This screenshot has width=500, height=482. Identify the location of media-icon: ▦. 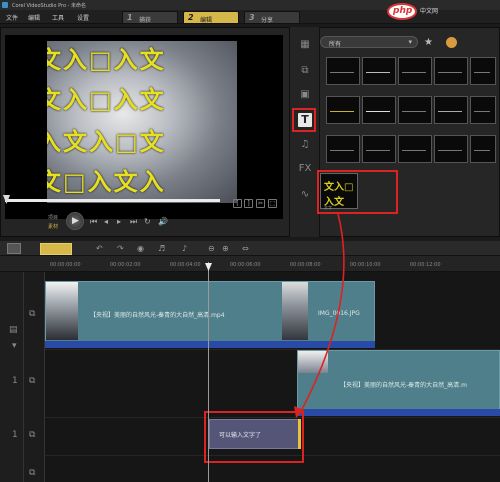
(305, 45).